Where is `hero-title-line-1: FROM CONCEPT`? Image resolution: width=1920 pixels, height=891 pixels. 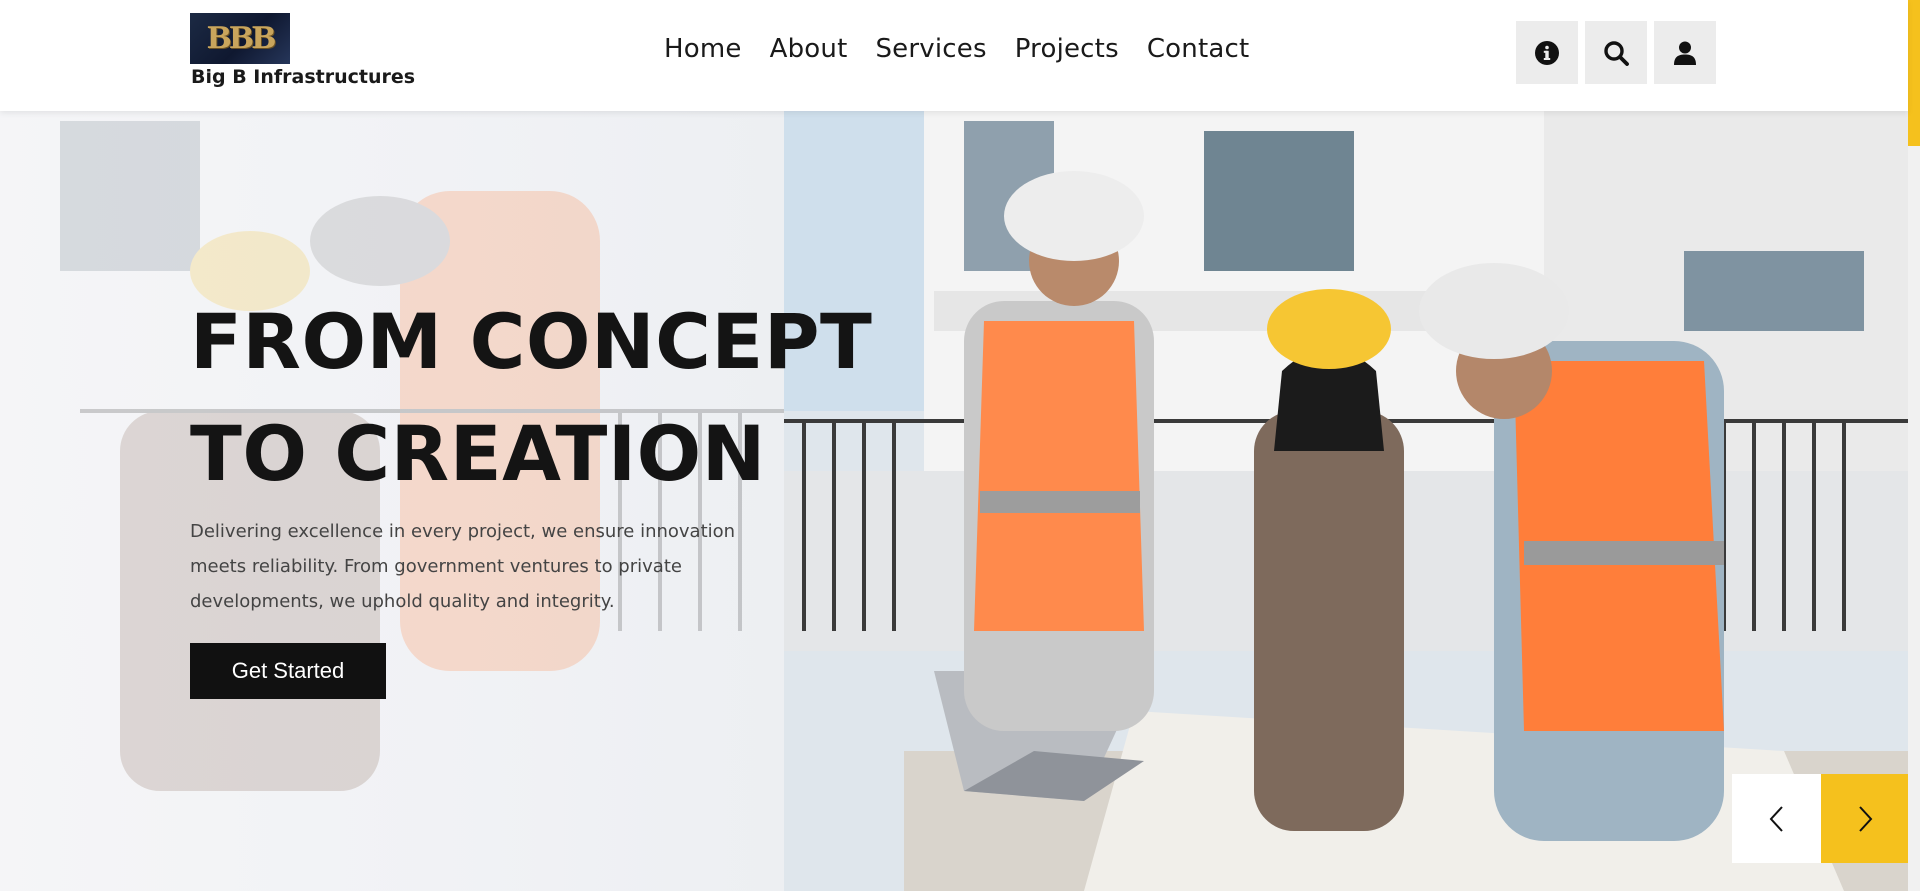
hero-title-line-1: FROM CONCEPT is located at coordinates (531, 341).